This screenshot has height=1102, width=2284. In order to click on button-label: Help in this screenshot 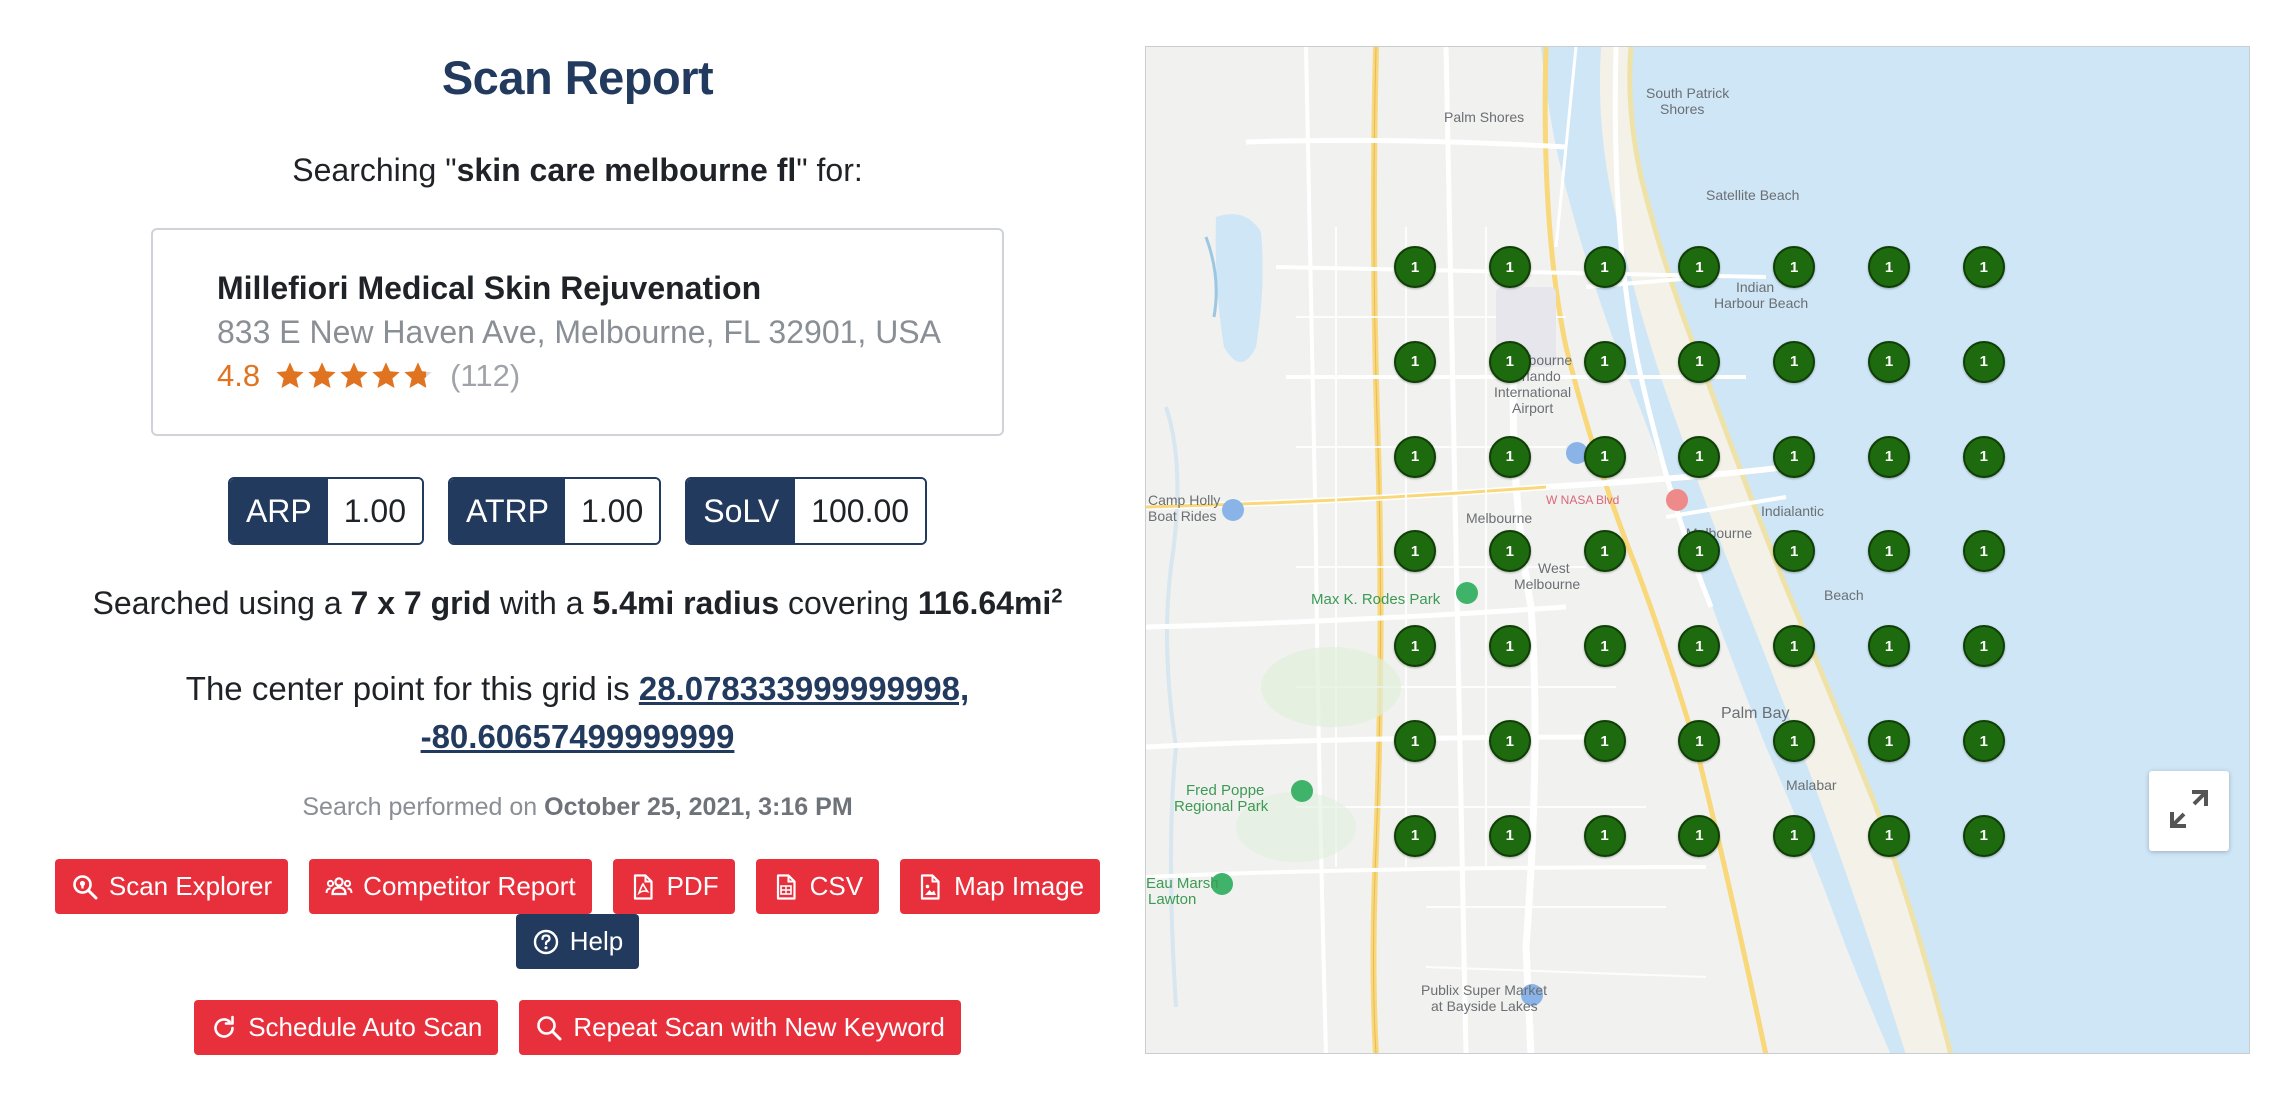, I will do `click(596, 941)`.